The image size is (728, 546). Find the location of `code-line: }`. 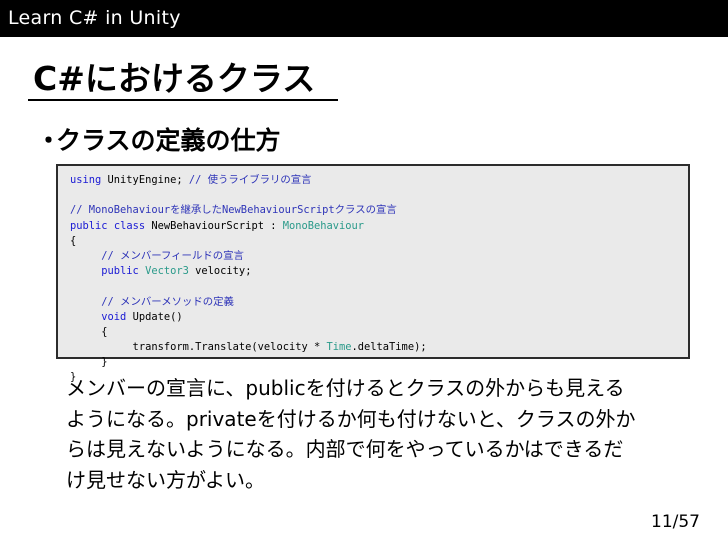

code-line: } is located at coordinates (379, 362).